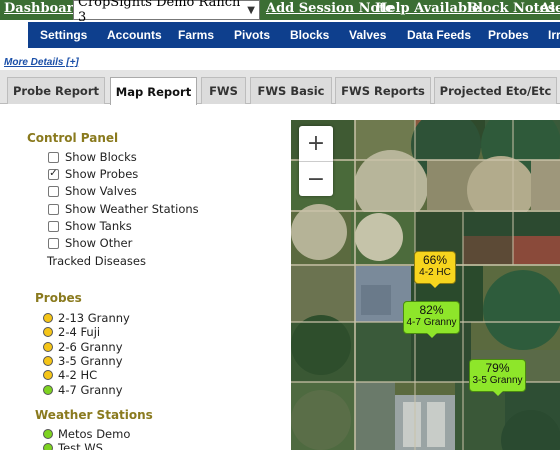  I want to click on probe-list-item: 2-4 Fuji, so click(71, 332).